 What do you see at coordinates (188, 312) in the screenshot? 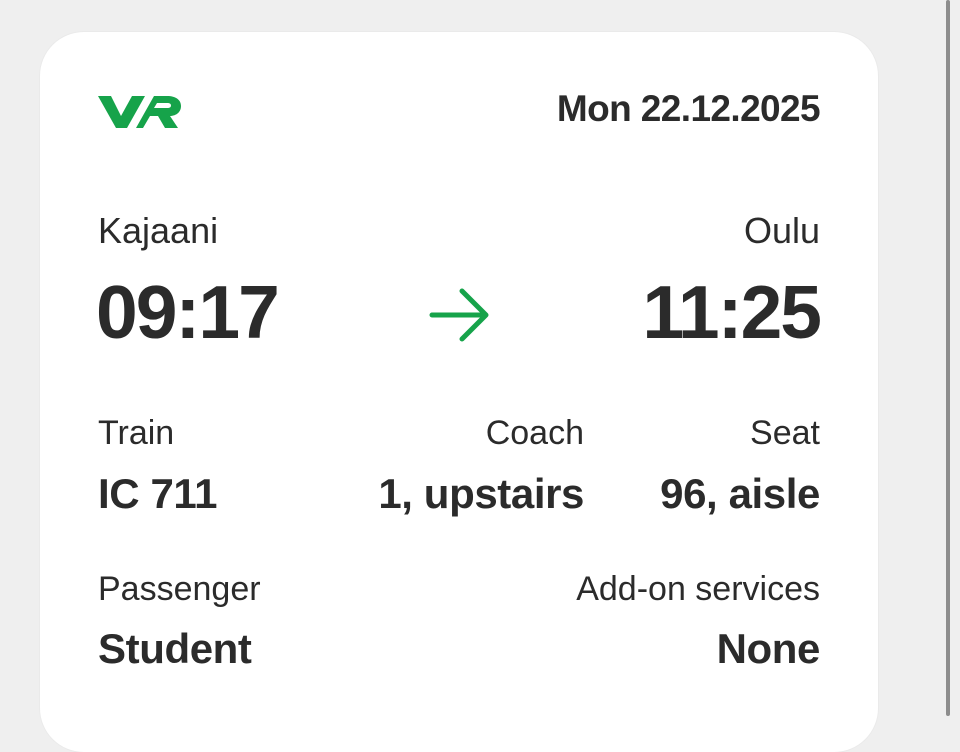
I see `departure-time: 09:17` at bounding box center [188, 312].